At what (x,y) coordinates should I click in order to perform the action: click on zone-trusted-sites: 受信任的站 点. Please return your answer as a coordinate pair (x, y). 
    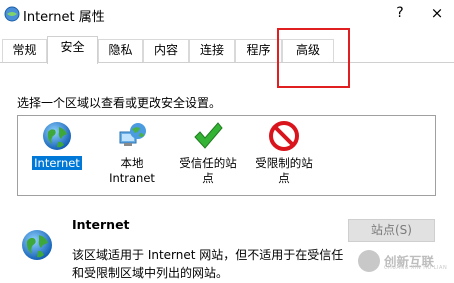
    Looking at the image, I should click on (208, 153).